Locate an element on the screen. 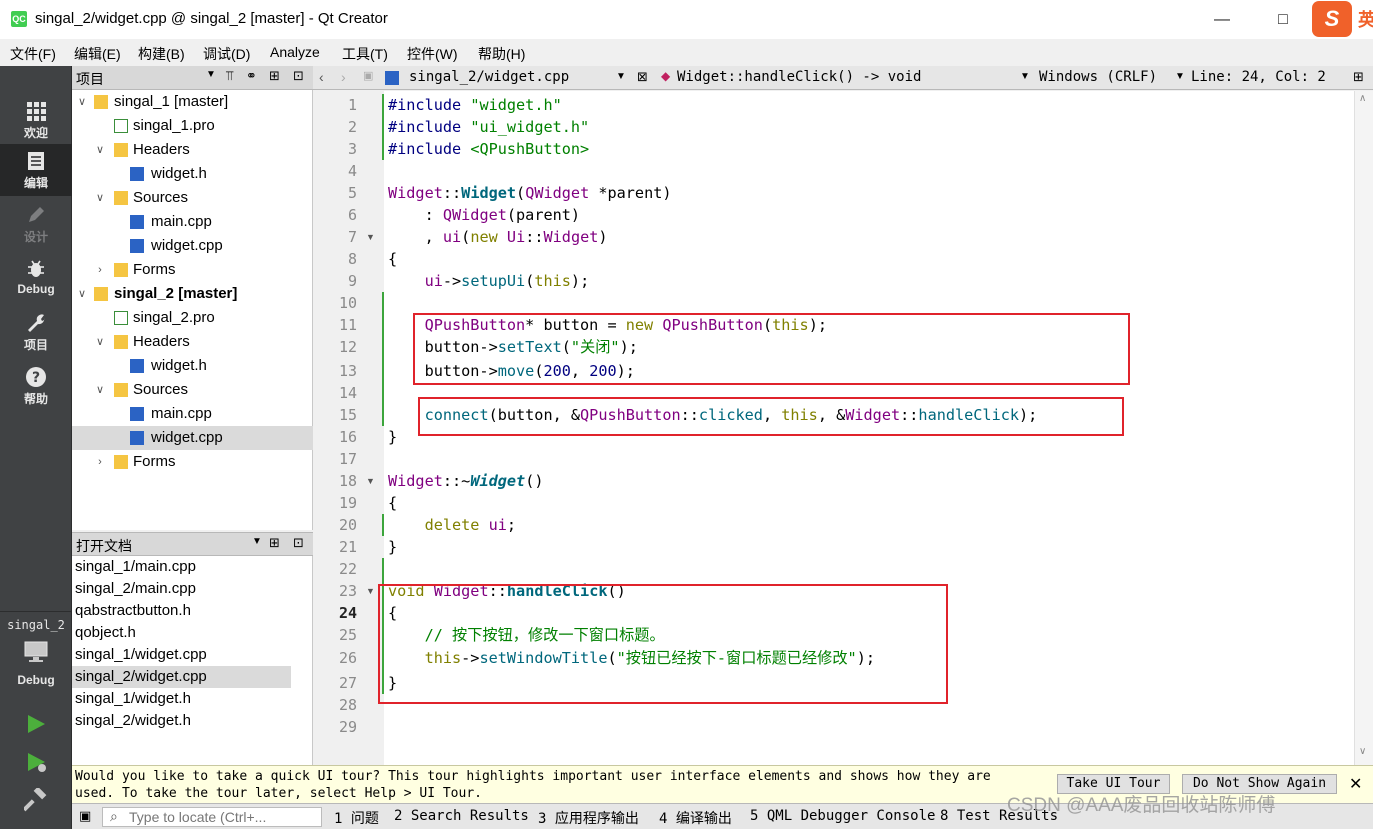 The height and width of the screenshot is (829, 1373). kit-name: singal_2 is located at coordinates (36, 625).